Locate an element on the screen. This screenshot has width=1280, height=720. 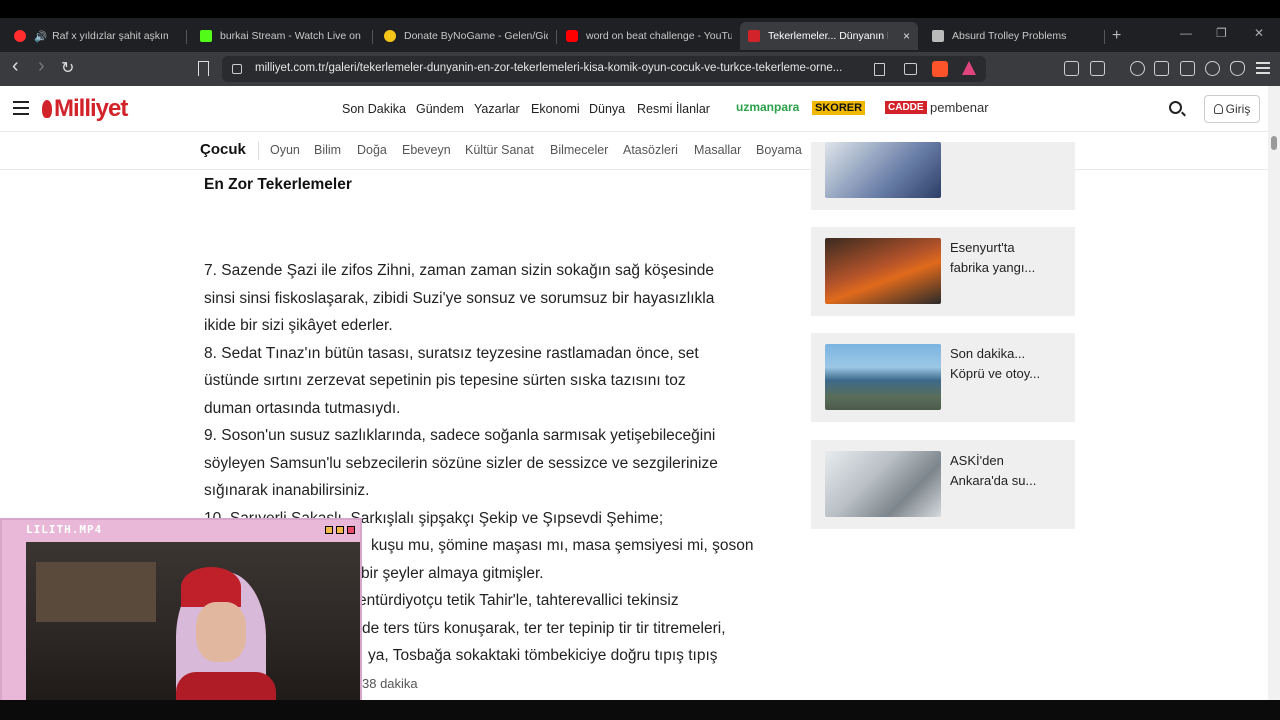
back-button: ‹ is located at coordinates (15, 66).